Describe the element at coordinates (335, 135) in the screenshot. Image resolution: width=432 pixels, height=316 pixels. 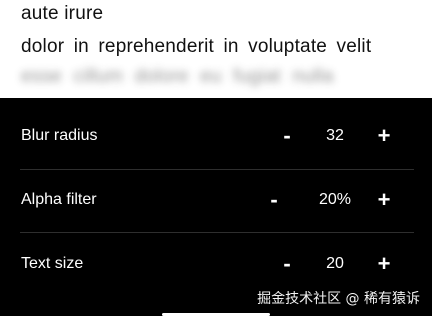
I see `setting-value: 32` at that location.